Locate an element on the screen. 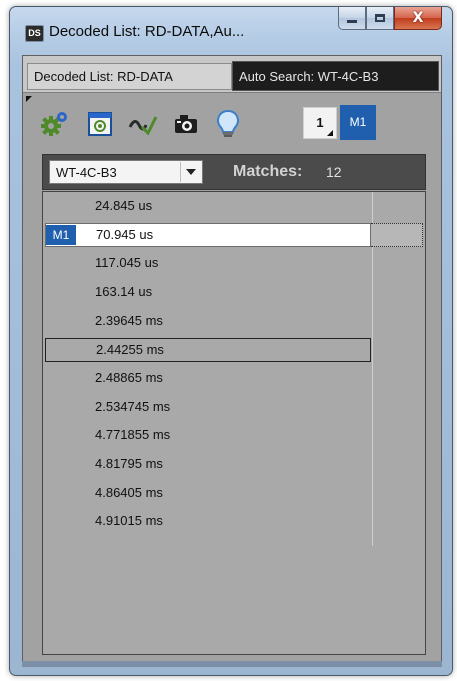 The width and height of the screenshot is (457, 681). app-icon: DS is located at coordinates (34, 33).